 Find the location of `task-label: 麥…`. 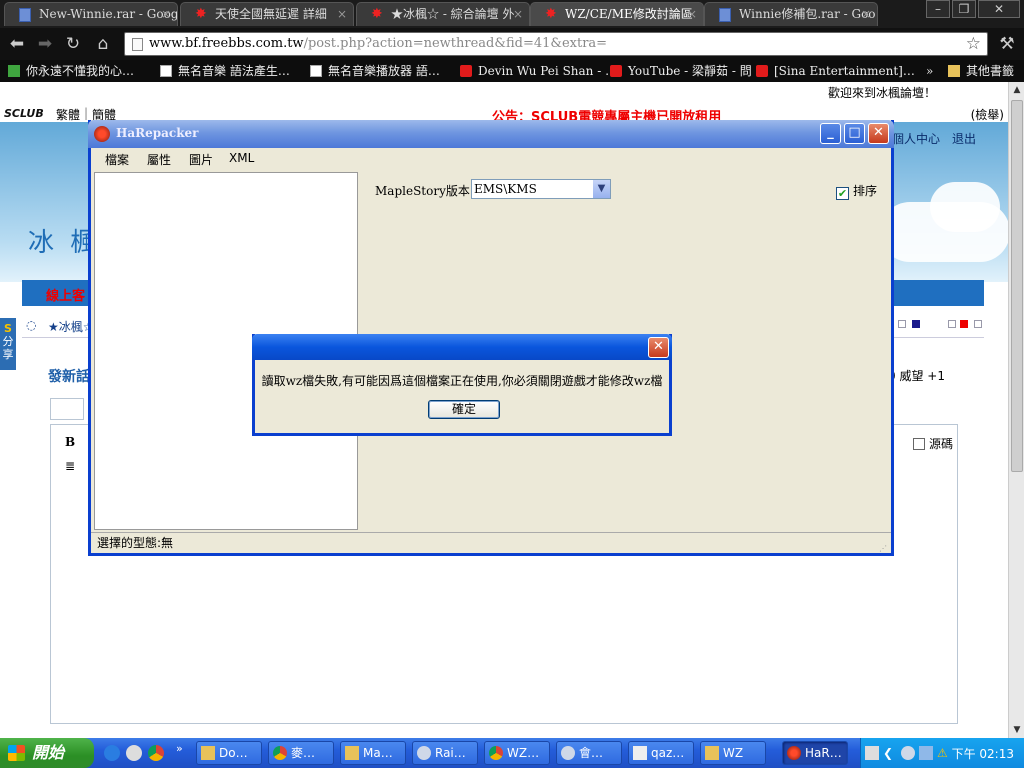

task-label: 麥… is located at coordinates (303, 753).